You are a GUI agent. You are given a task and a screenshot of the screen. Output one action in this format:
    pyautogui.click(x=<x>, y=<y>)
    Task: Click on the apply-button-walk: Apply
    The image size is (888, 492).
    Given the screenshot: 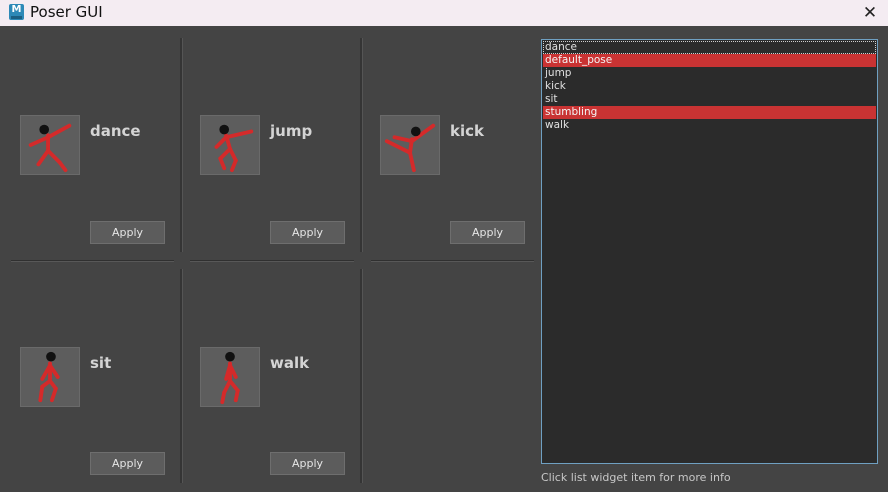 What is the action you would take?
    pyautogui.click(x=307, y=463)
    